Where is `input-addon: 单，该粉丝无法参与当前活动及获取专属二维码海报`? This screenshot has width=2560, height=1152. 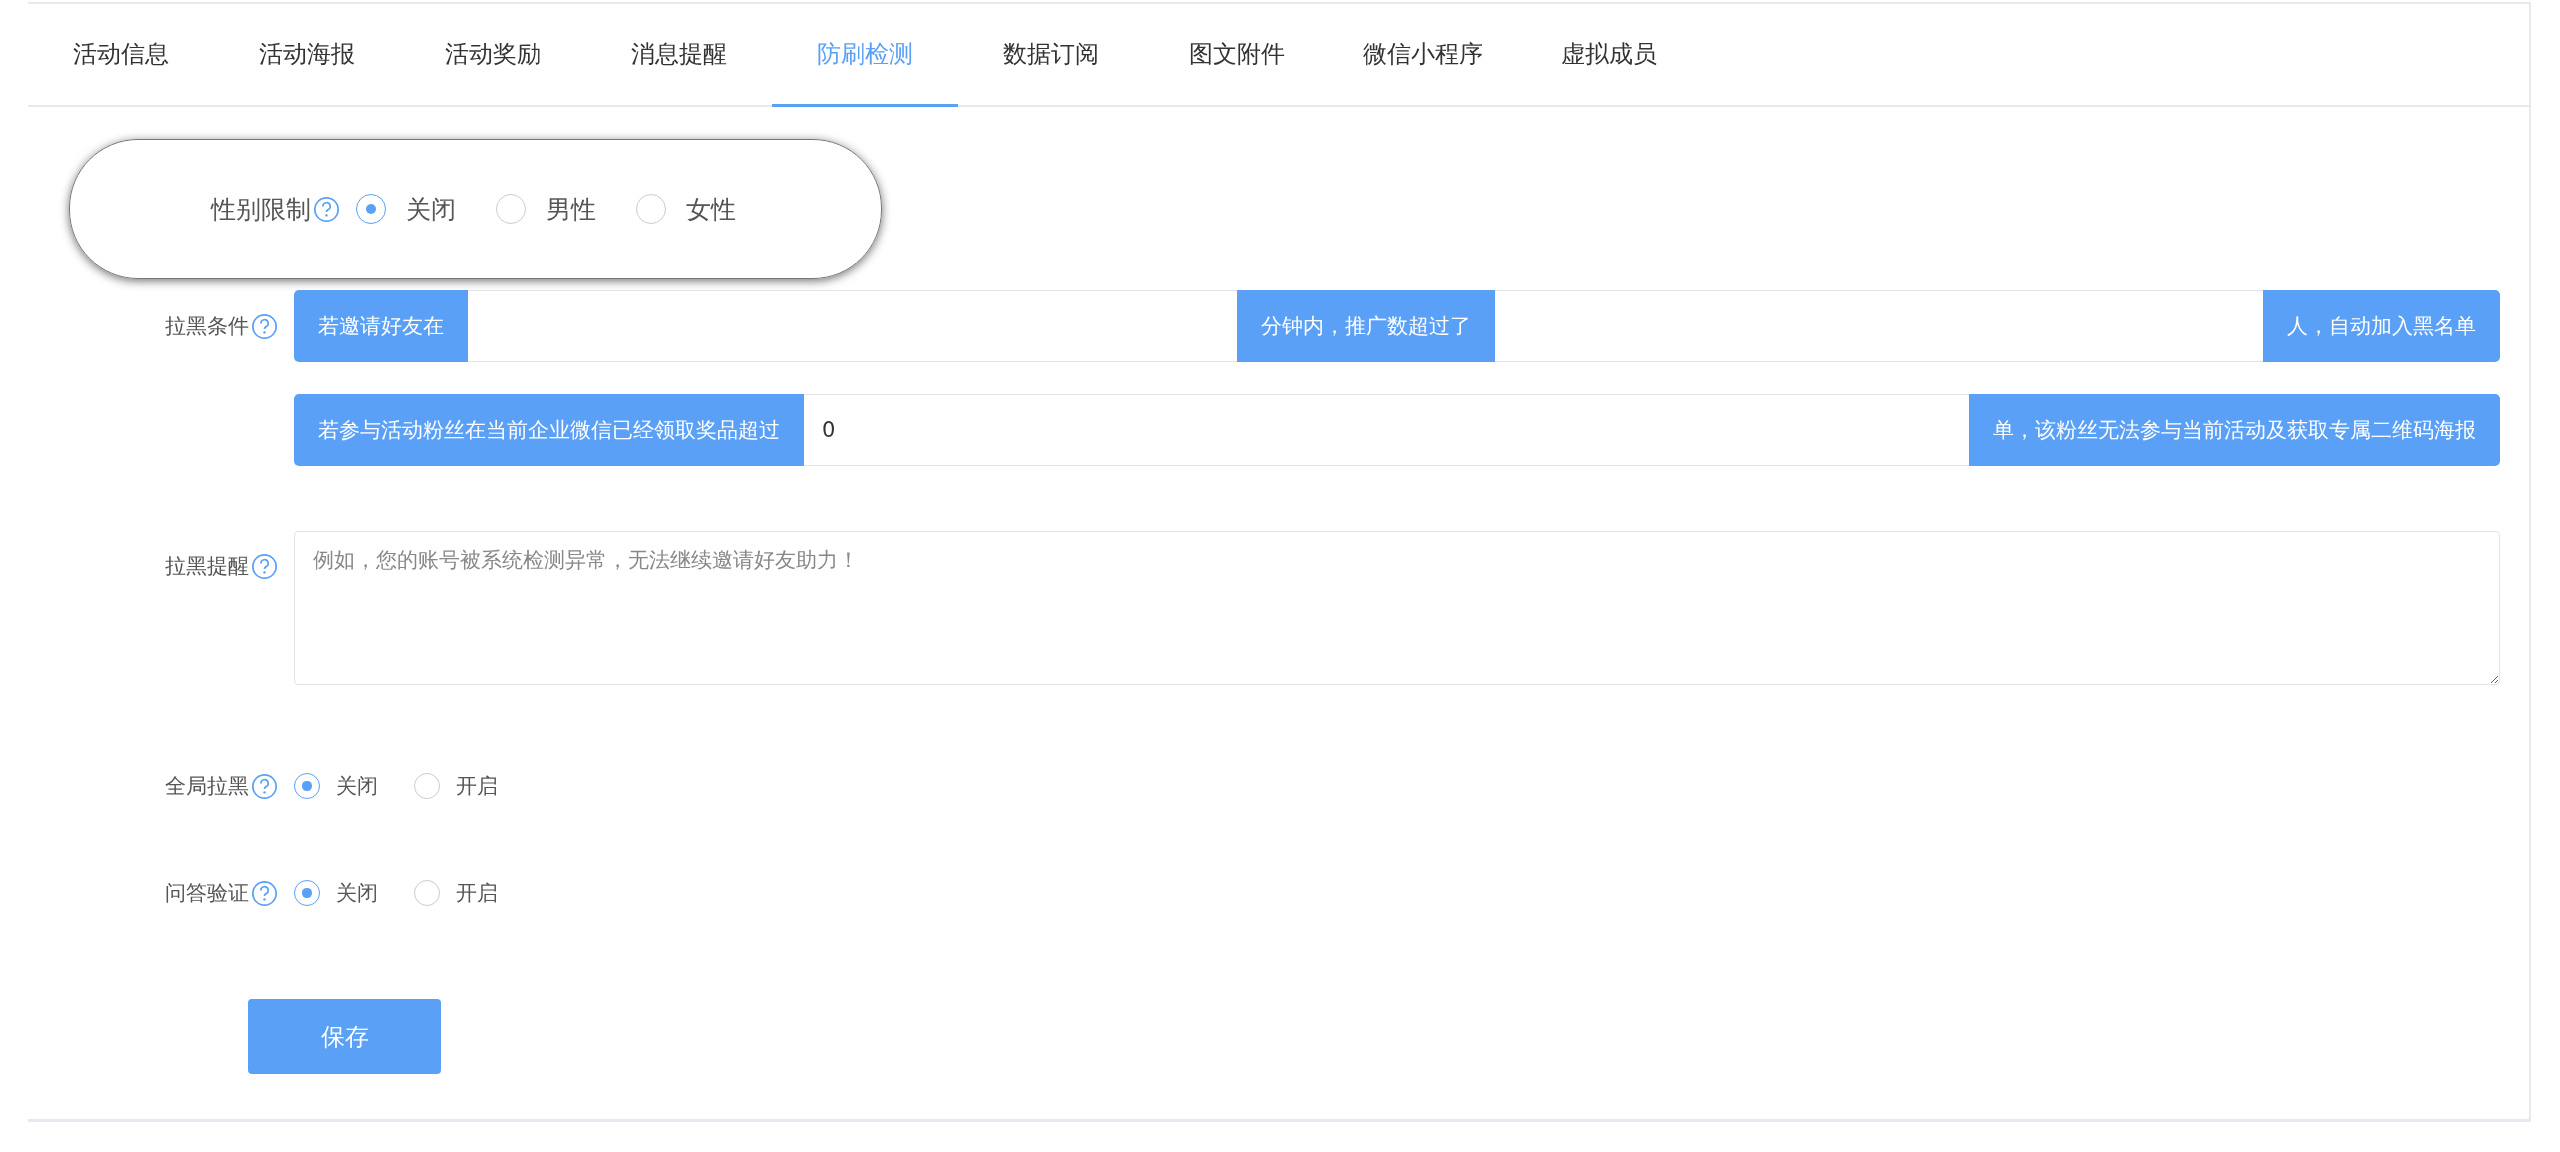
input-addon: 单，该粉丝无法参与当前活动及获取专属二维码海报 is located at coordinates (2234, 430).